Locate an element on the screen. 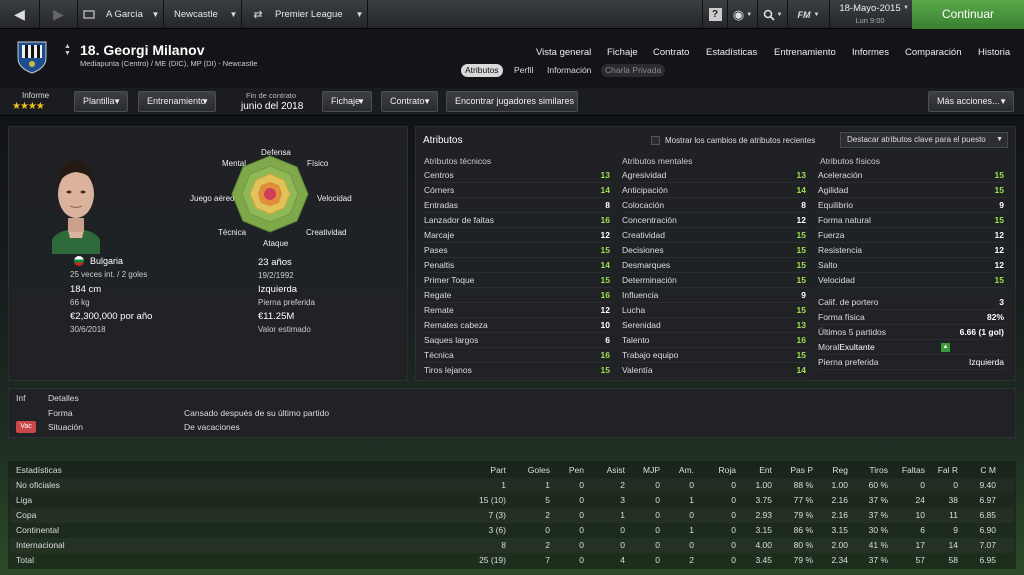  table-row: Copa 7 (3) 2 0 1 0 0 0 2.93 79 % 2.16 37 % 10 11 6.85 is located at coordinates (512, 515).